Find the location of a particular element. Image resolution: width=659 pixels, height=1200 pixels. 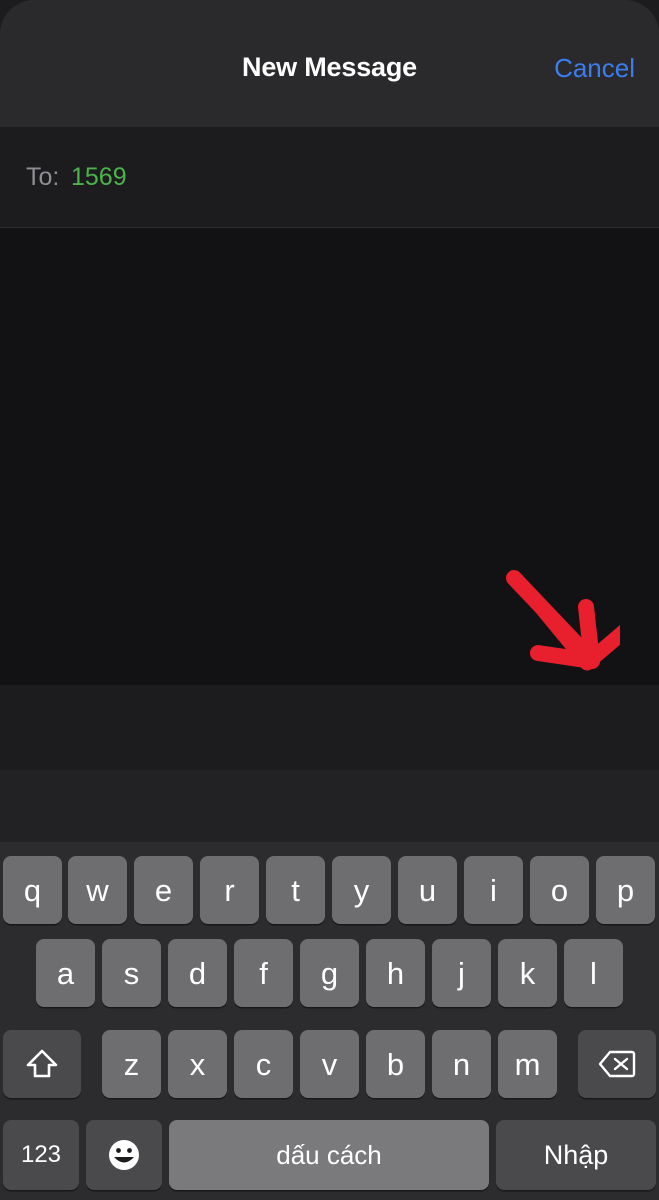

key-g: g is located at coordinates (329, 973).